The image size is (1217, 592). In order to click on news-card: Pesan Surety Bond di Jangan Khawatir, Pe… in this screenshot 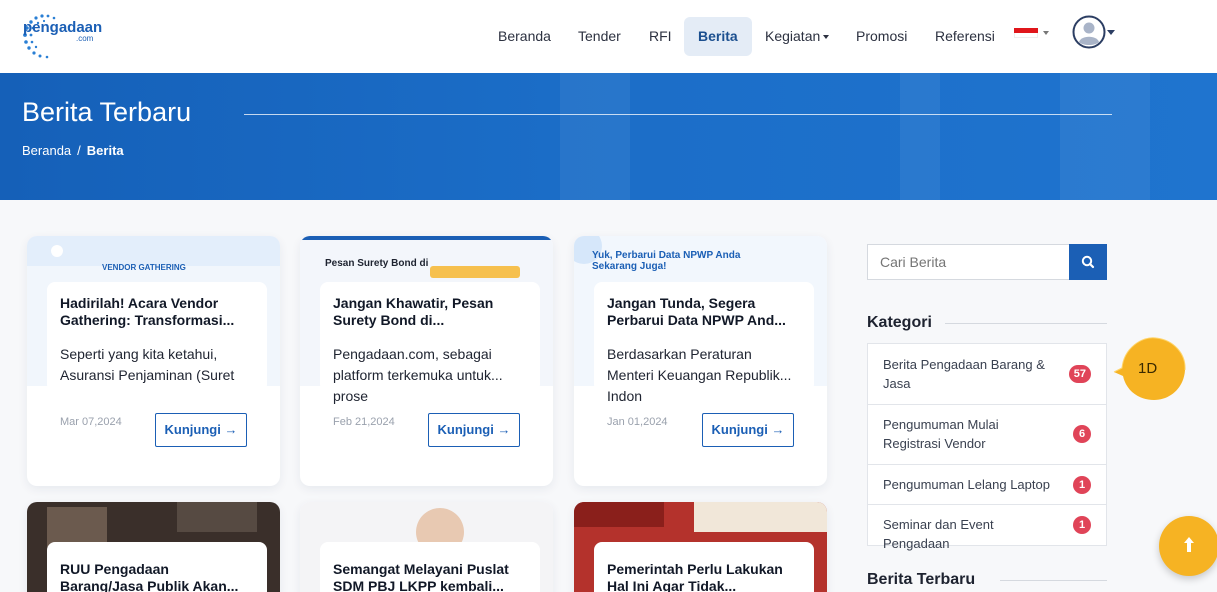, I will do `click(426, 361)`.